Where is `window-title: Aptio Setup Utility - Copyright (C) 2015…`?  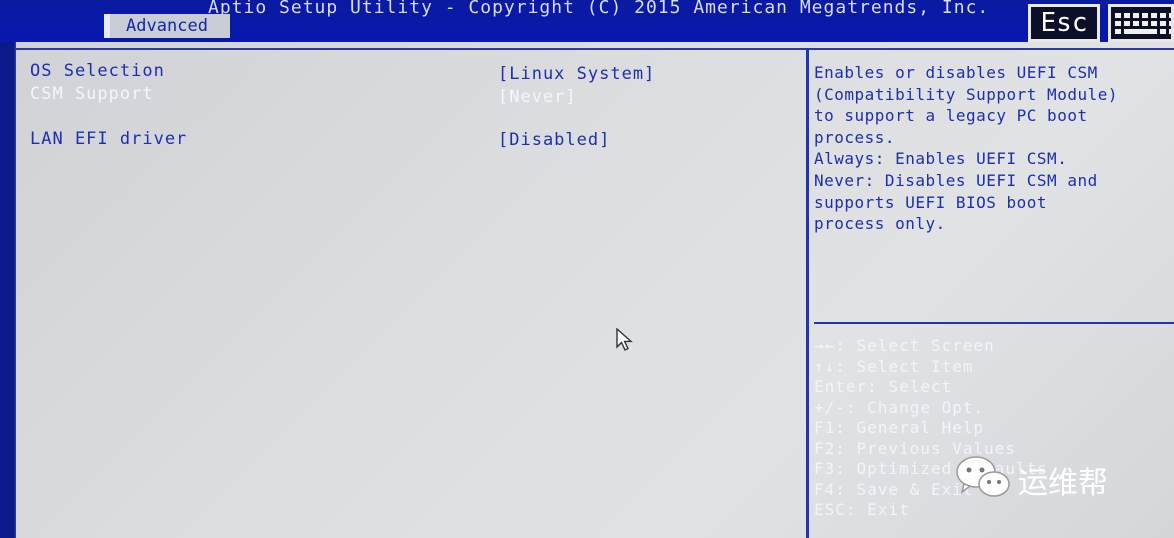 window-title: Aptio Setup Utility - Copyright (C) 2015… is located at coordinates (599, 9).